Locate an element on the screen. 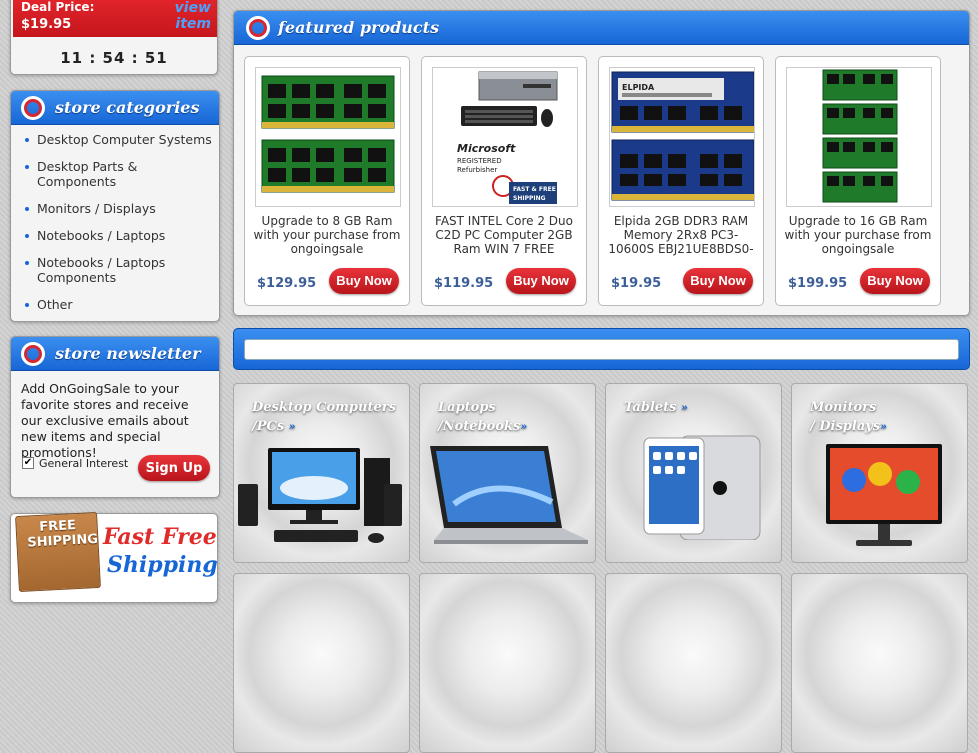  deal-price-label: Deal Price: is located at coordinates (58, 7).